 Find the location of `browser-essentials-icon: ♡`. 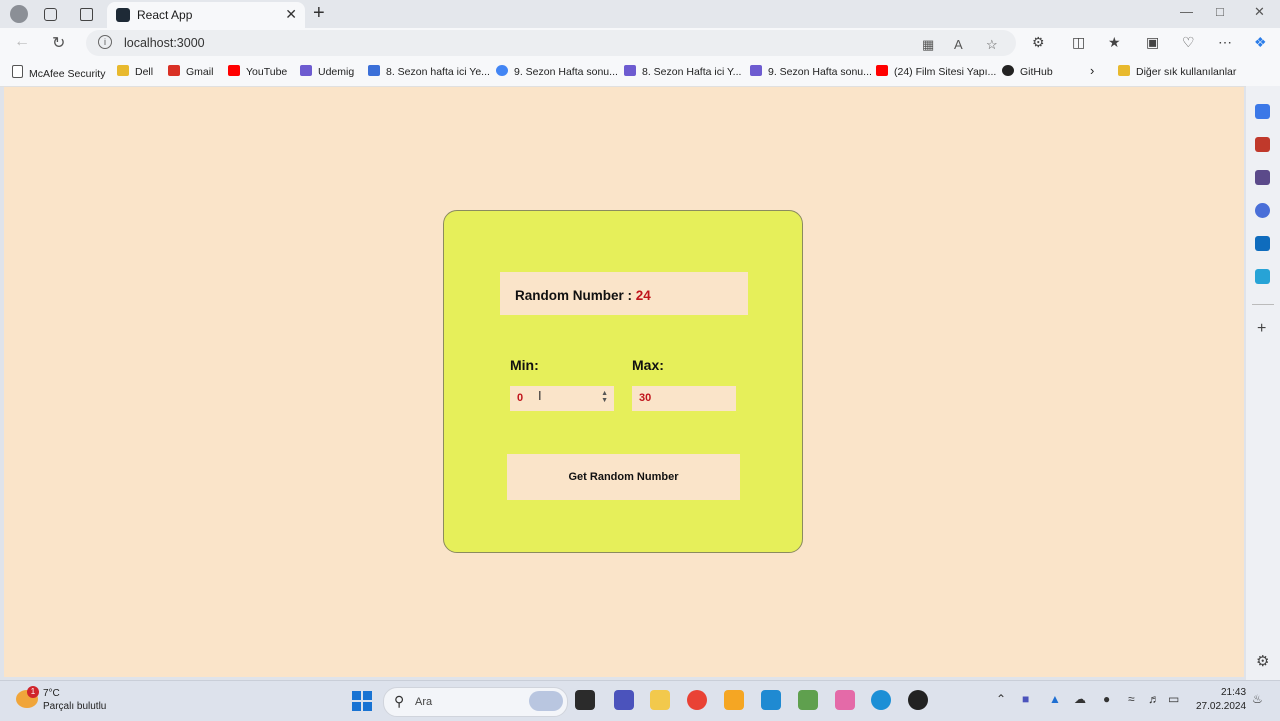

browser-essentials-icon: ♡ is located at coordinates (1188, 42).